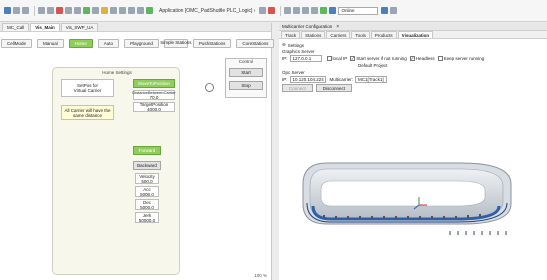 The width and height of the screenshot is (547, 280). Describe the element at coordinates (77, 10) in the screenshot. I see `paste-icon` at that location.